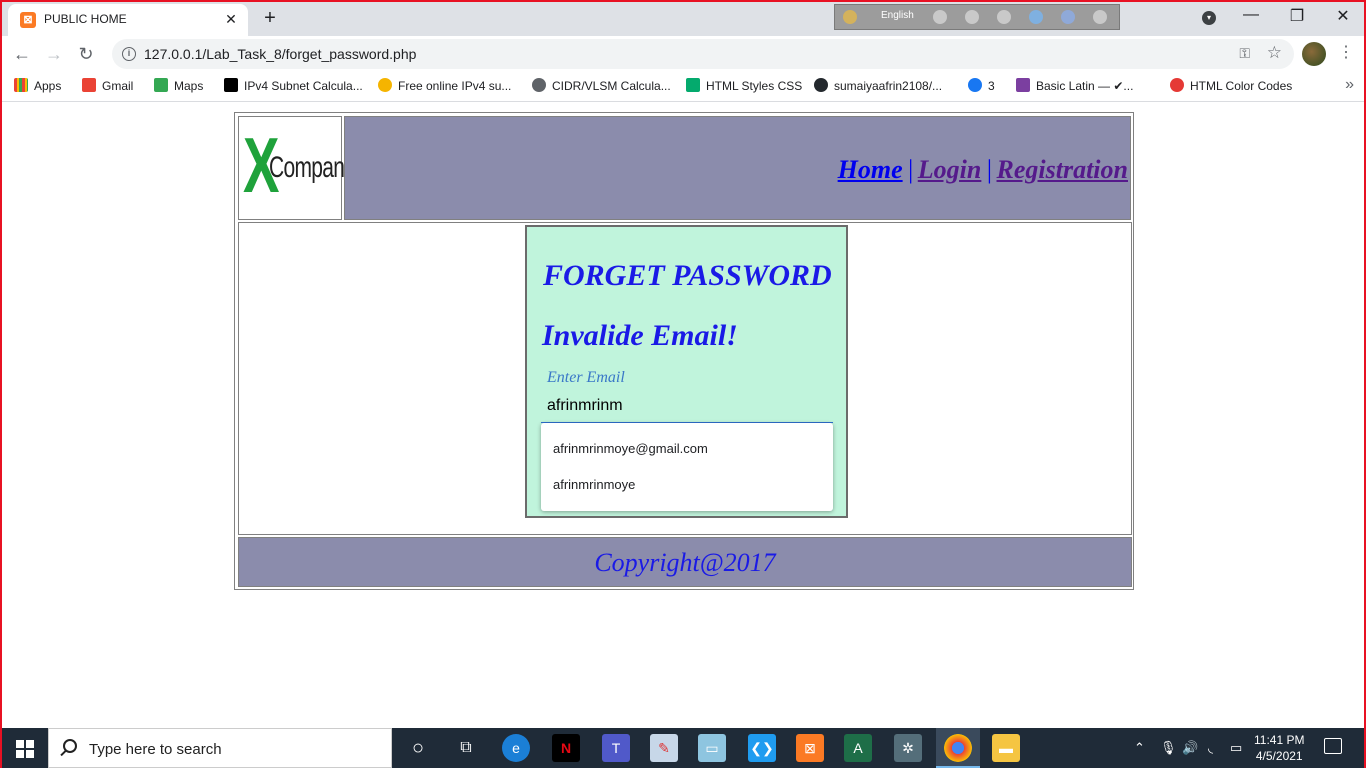 This screenshot has width=1366, height=768. I want to click on network-tool-icon: ✲, so click(908, 748).